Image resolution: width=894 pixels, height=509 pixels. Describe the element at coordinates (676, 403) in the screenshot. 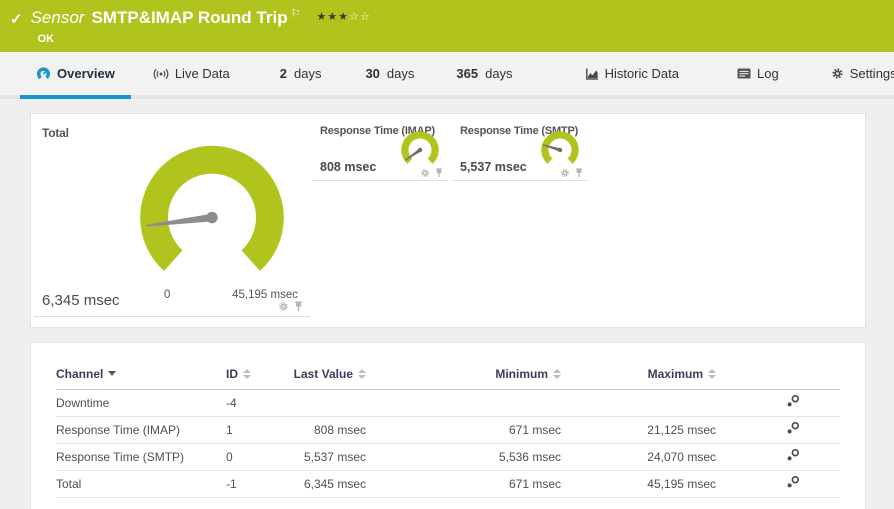

I see `cell-maximum` at that location.